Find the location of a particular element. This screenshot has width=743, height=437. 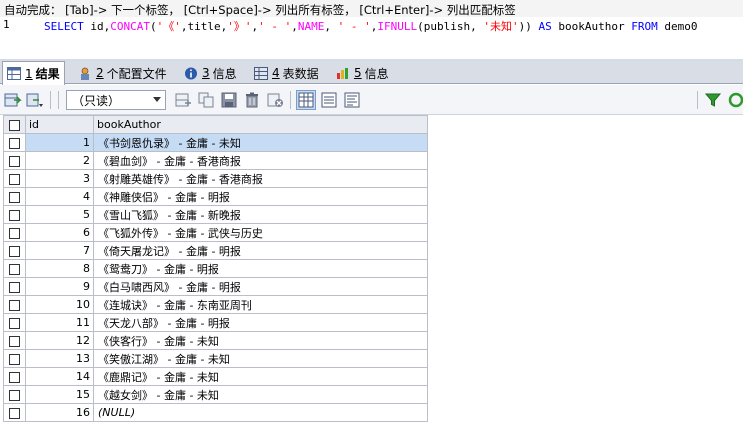

tab-profile: 2 个配置文件 is located at coordinates (122, 73).